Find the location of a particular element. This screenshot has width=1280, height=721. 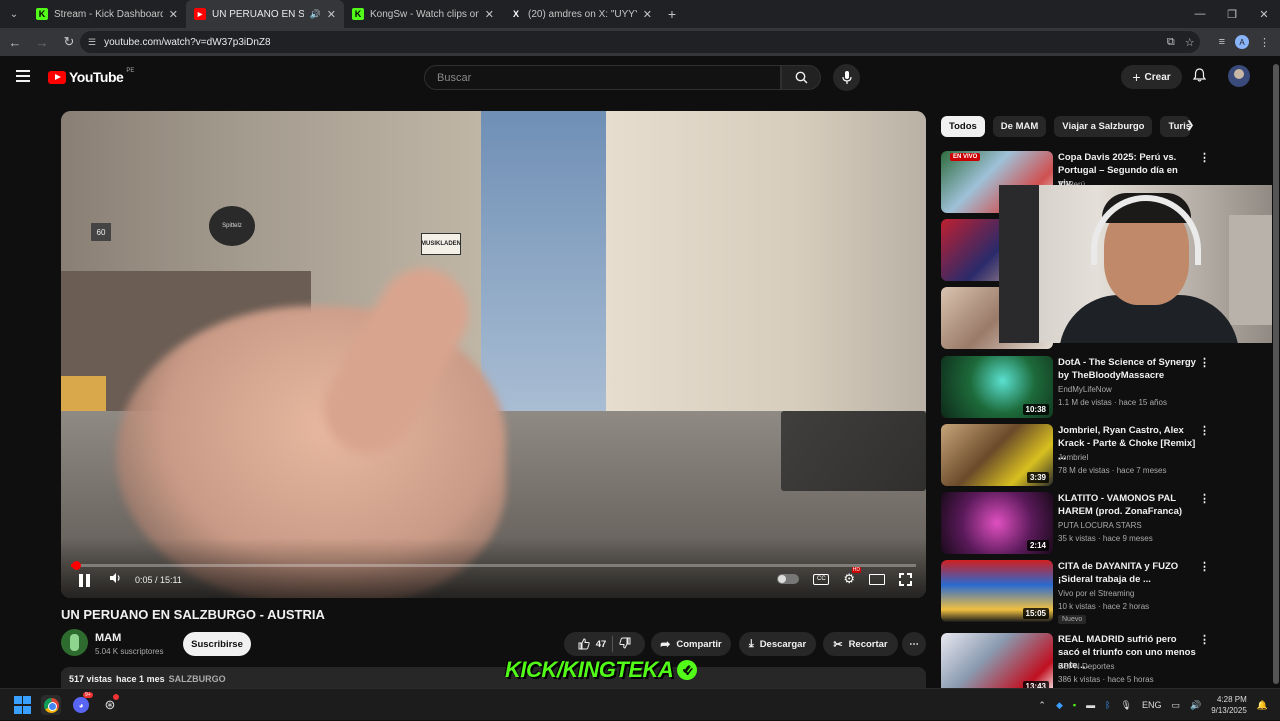

new-tab-plus-icon: + is located at coordinates (672, 14).